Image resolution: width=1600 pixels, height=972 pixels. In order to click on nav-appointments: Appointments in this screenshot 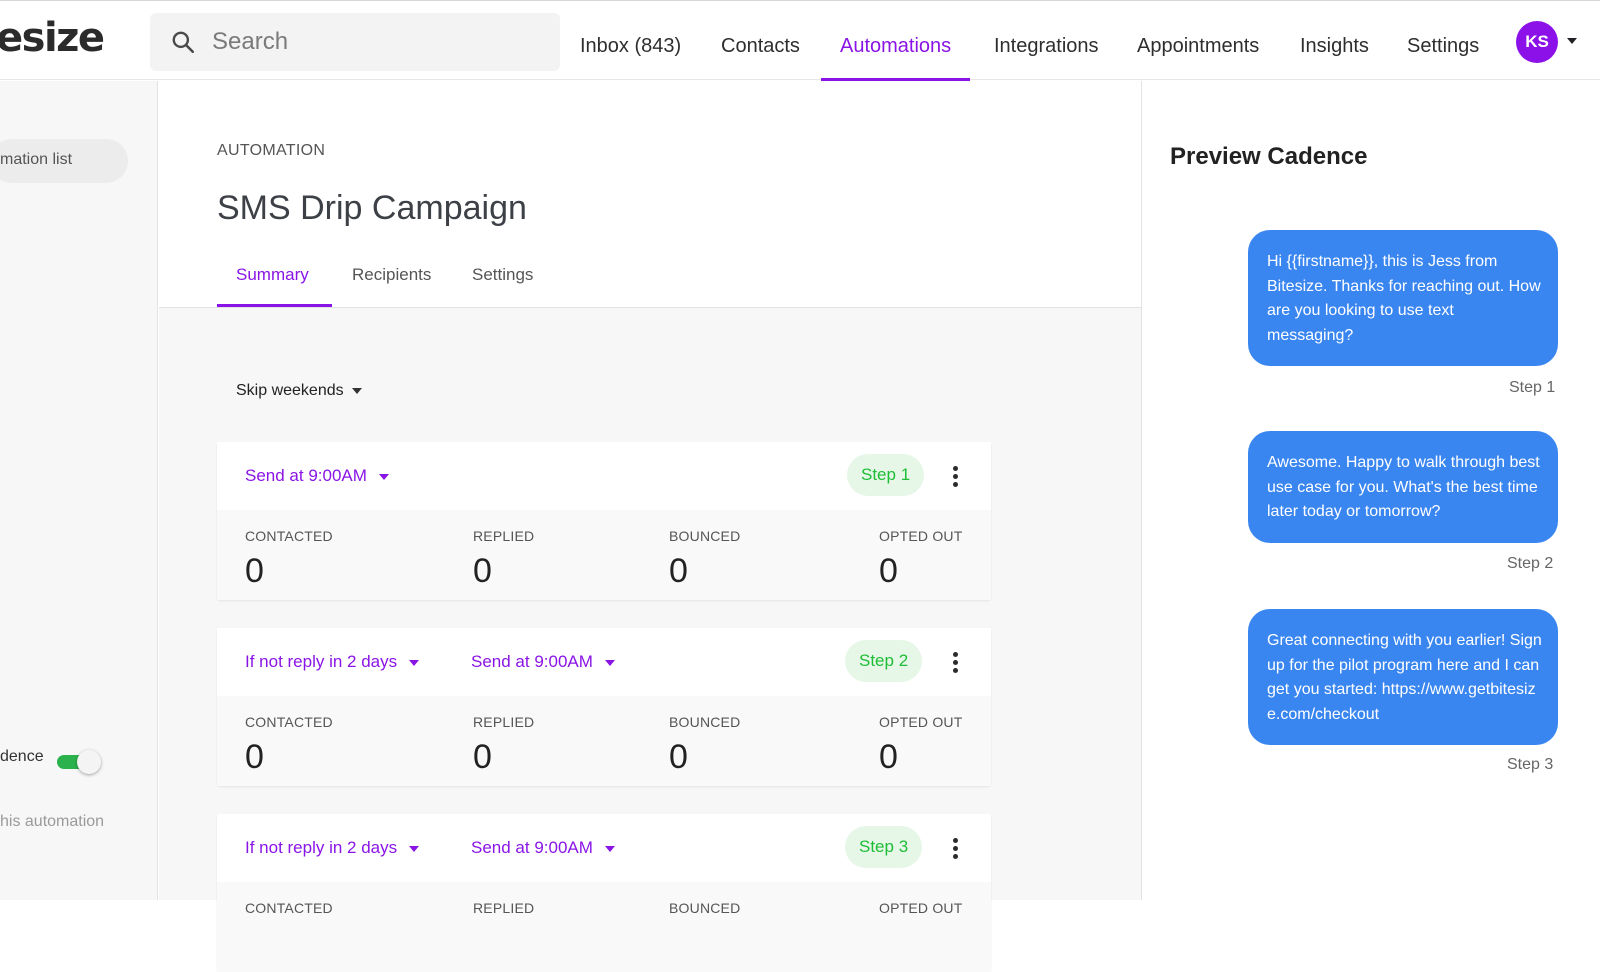, I will do `click(1198, 41)`.